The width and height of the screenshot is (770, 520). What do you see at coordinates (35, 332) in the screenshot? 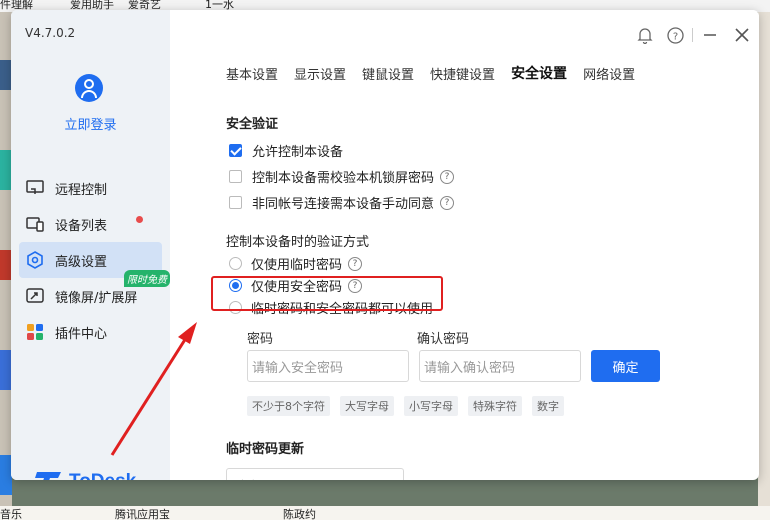
I see `plugin-grid-icon` at bounding box center [35, 332].